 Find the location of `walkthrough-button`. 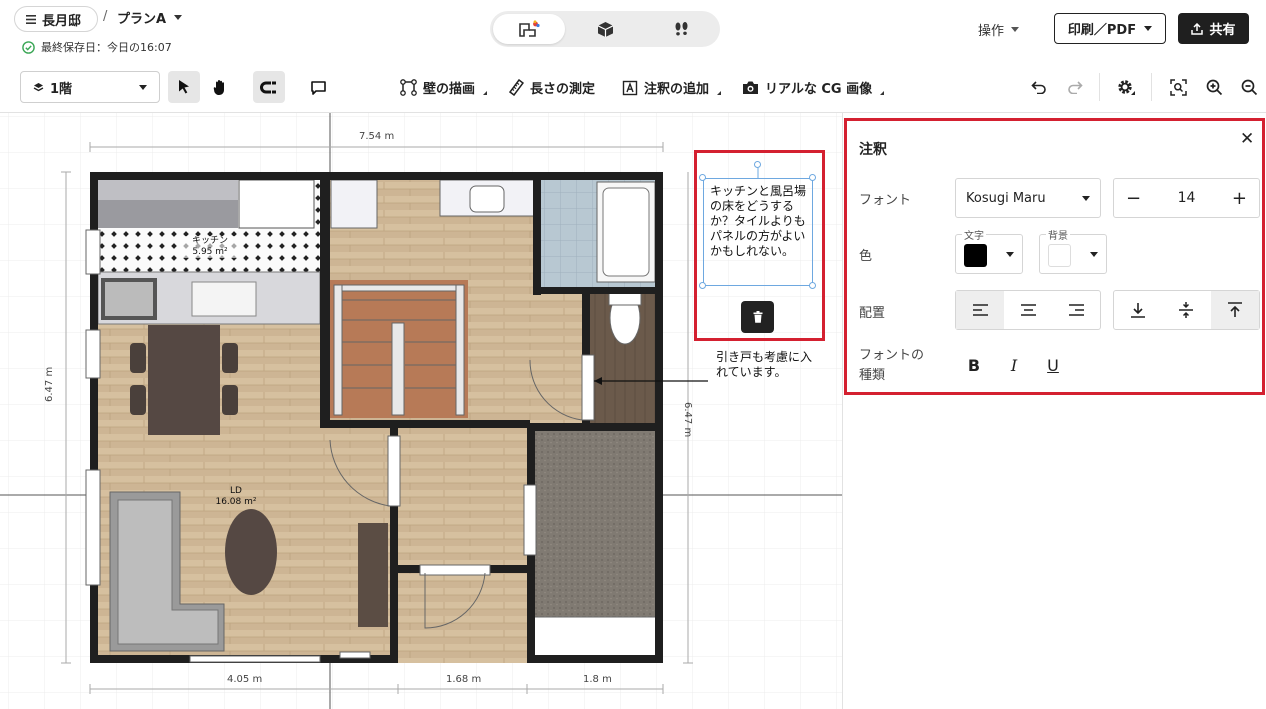

walkthrough-button is located at coordinates (681, 29).